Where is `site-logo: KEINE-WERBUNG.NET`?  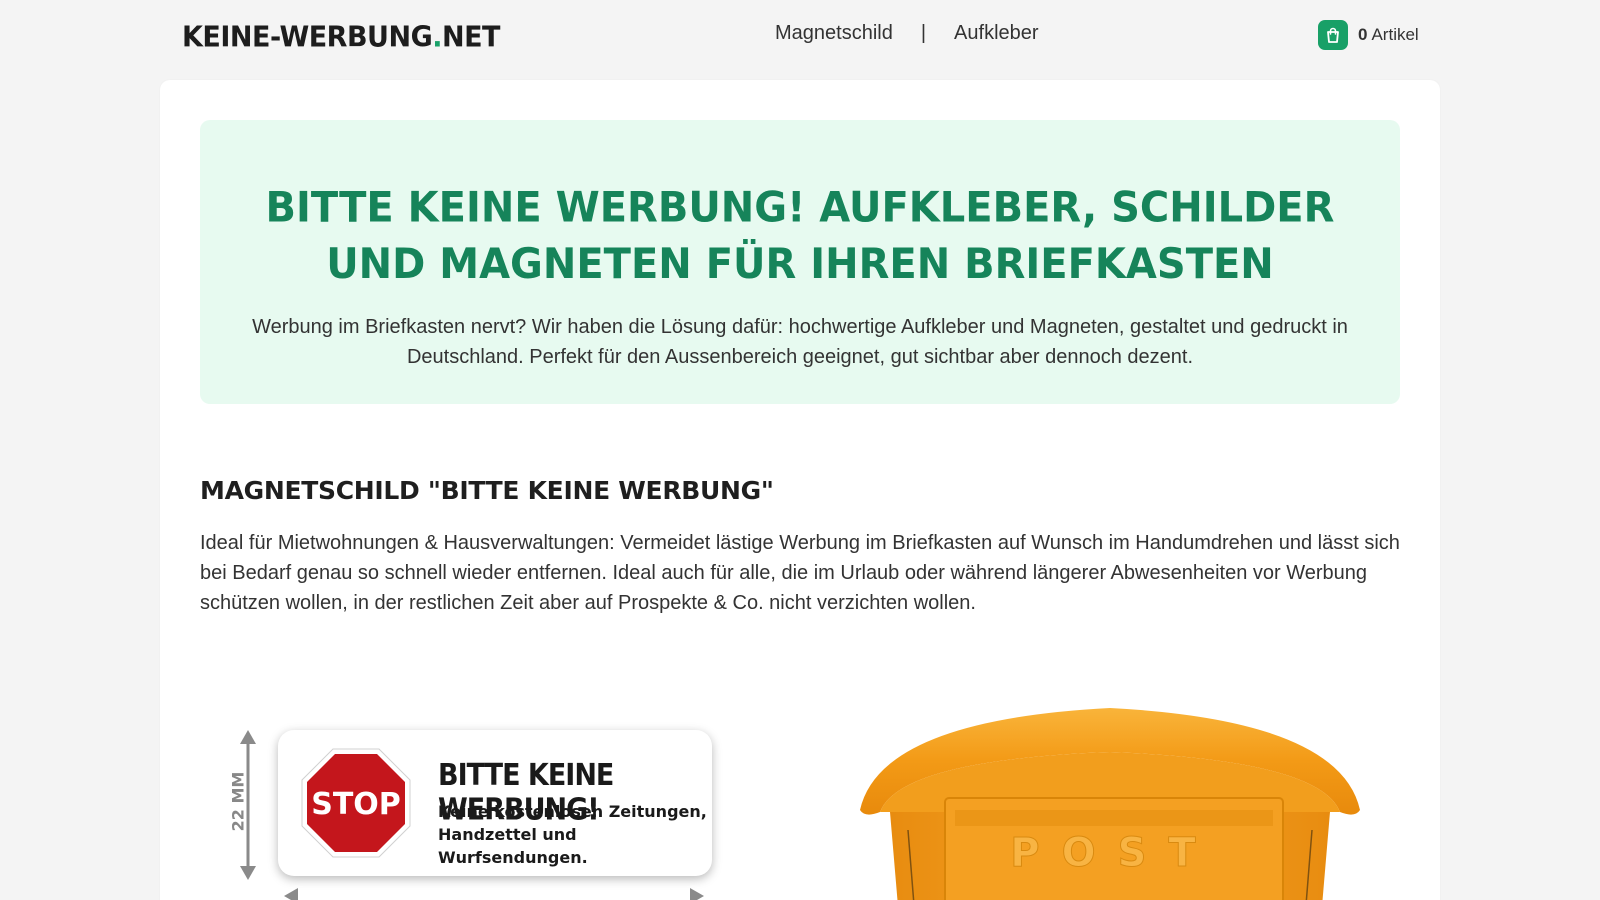 site-logo: KEINE-WERBUNG.NET is located at coordinates (341, 37).